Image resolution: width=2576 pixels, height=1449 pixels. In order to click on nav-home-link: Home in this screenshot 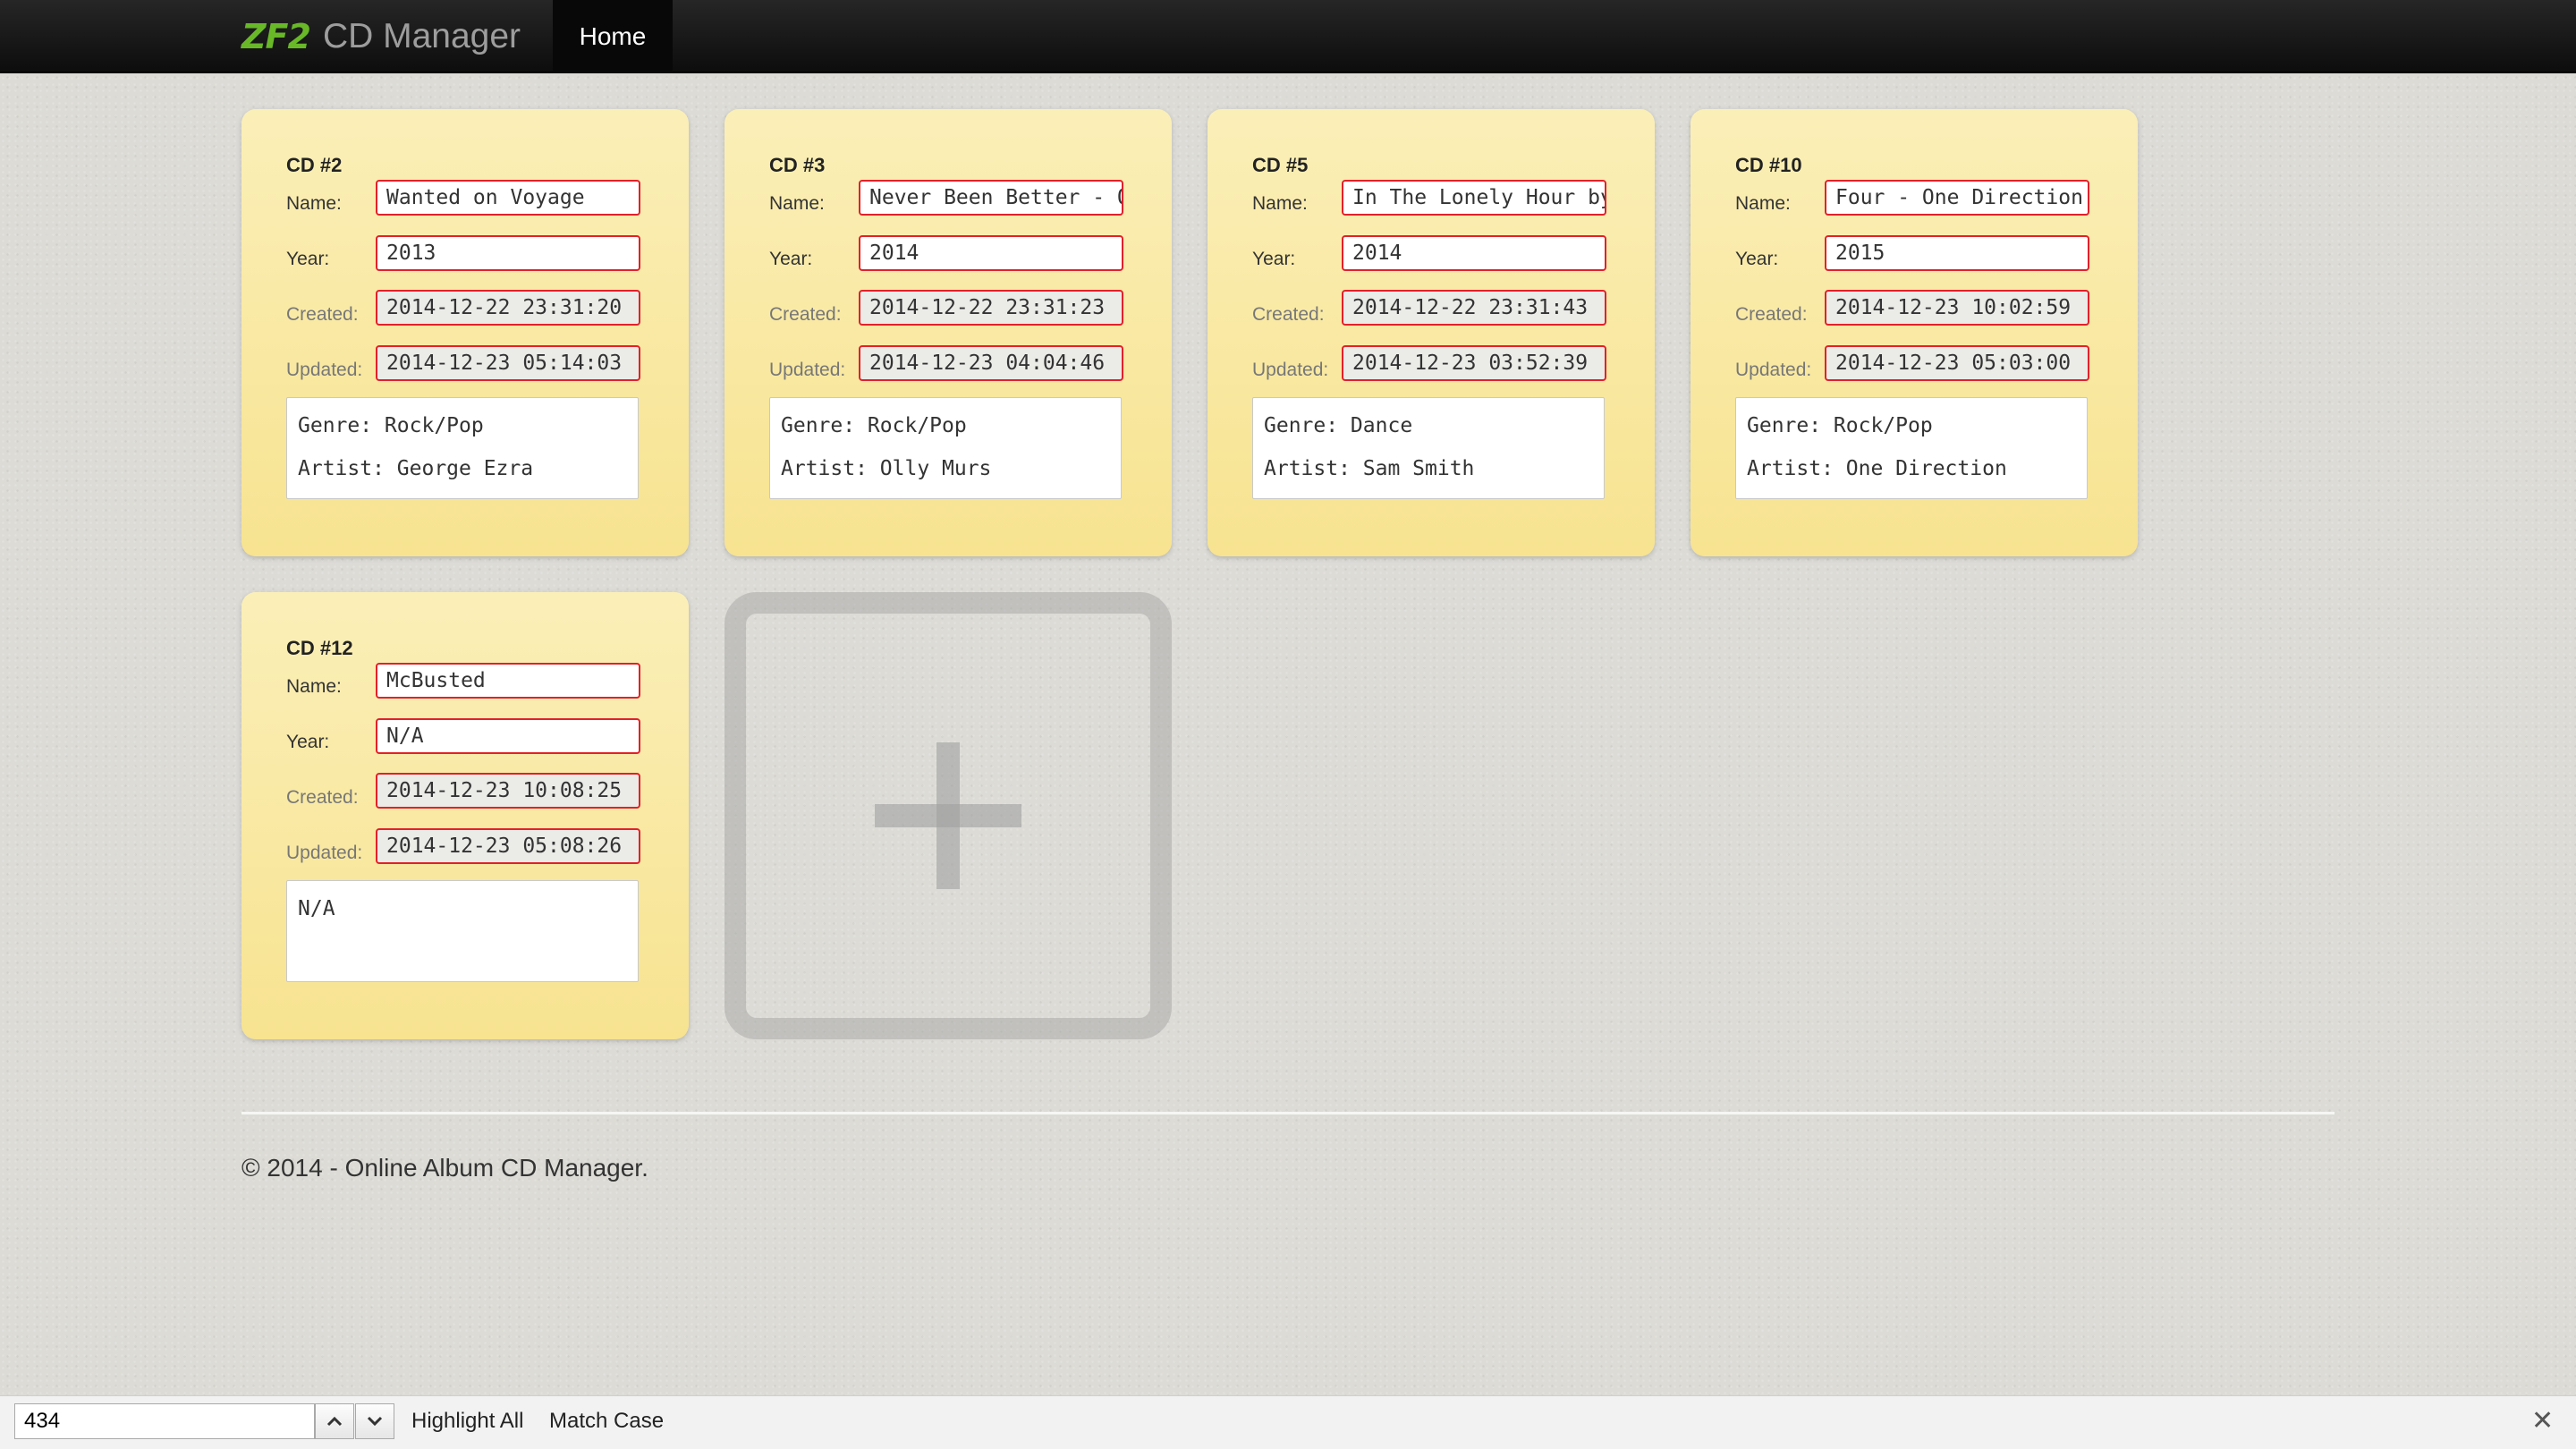, I will do `click(613, 36)`.